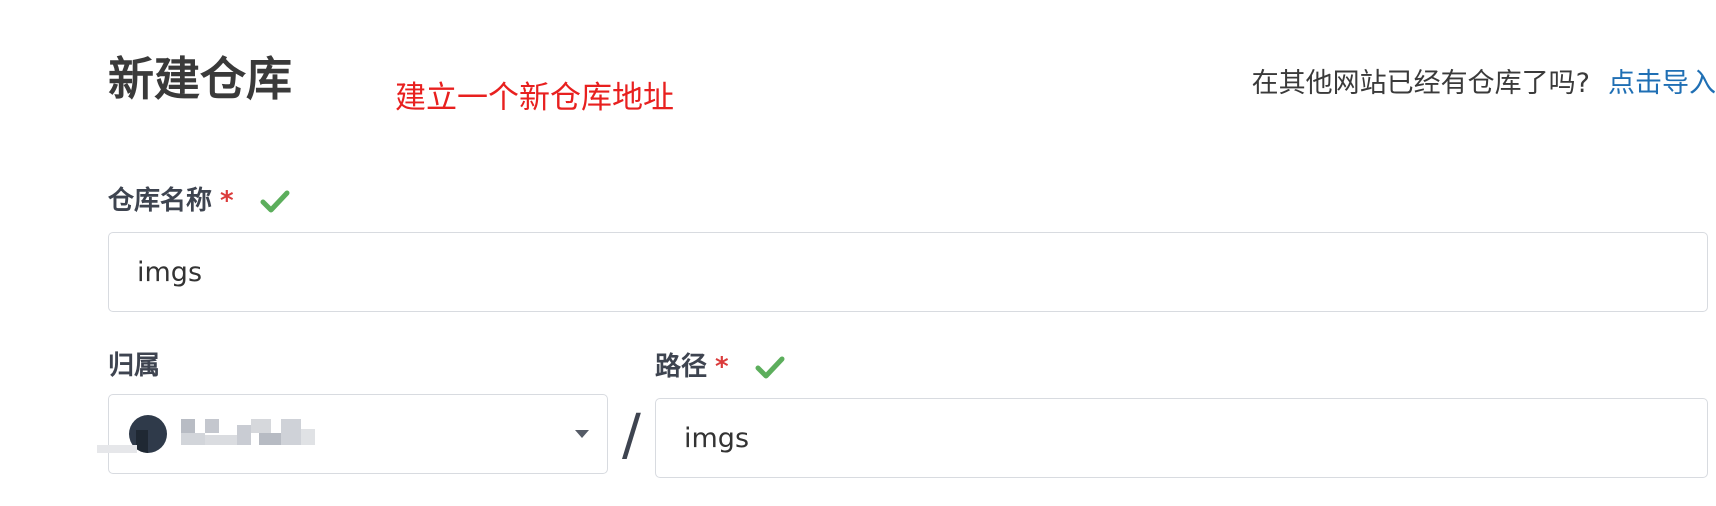  What do you see at coordinates (582, 434) in the screenshot?
I see `chevron-down-icon` at bounding box center [582, 434].